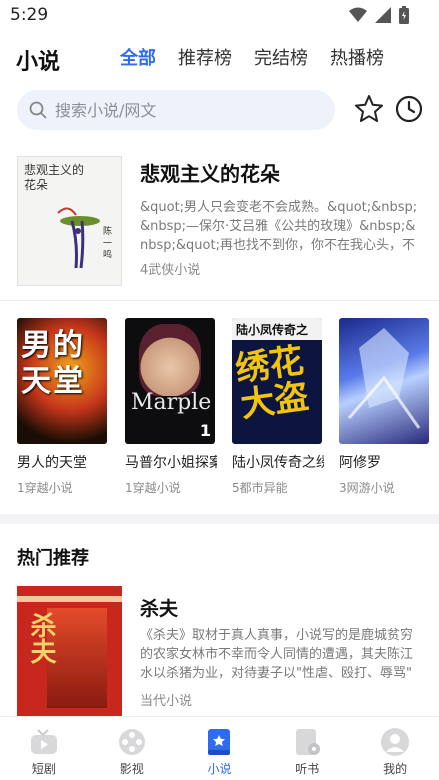 The image size is (439, 780). I want to click on book-card: Marple 1 马普尔小姐探案 1穿越小说, so click(172, 407).